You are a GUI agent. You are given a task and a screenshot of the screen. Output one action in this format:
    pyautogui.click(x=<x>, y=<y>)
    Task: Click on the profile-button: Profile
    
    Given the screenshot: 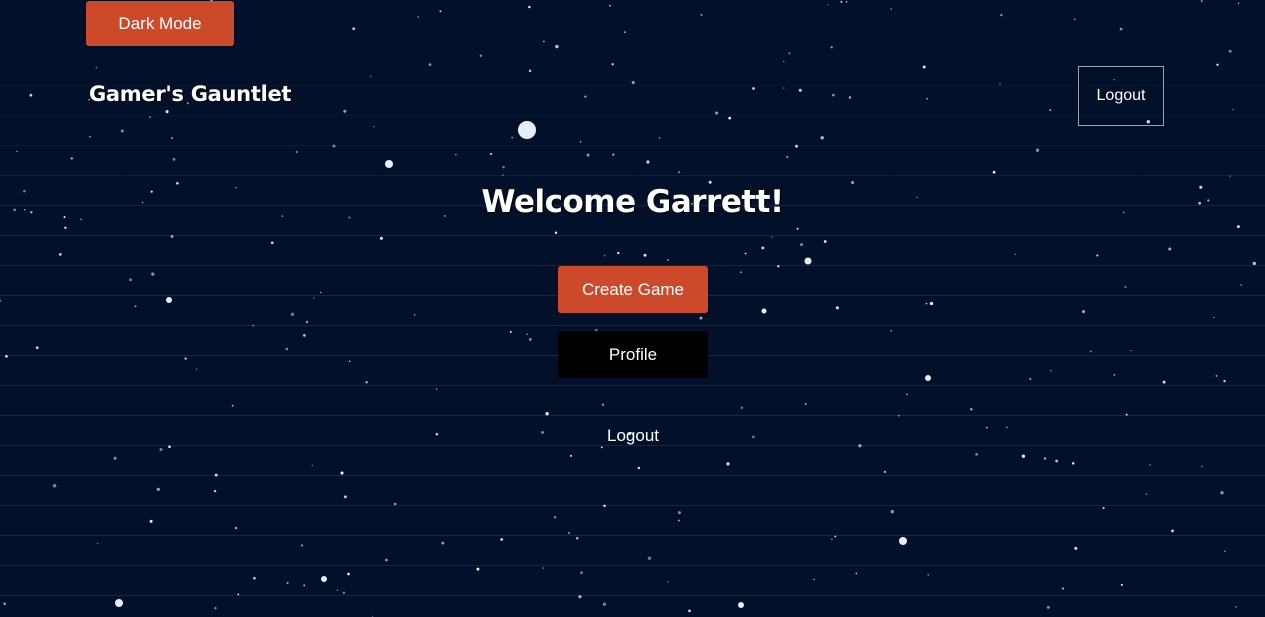 What is the action you would take?
    pyautogui.click(x=633, y=354)
    